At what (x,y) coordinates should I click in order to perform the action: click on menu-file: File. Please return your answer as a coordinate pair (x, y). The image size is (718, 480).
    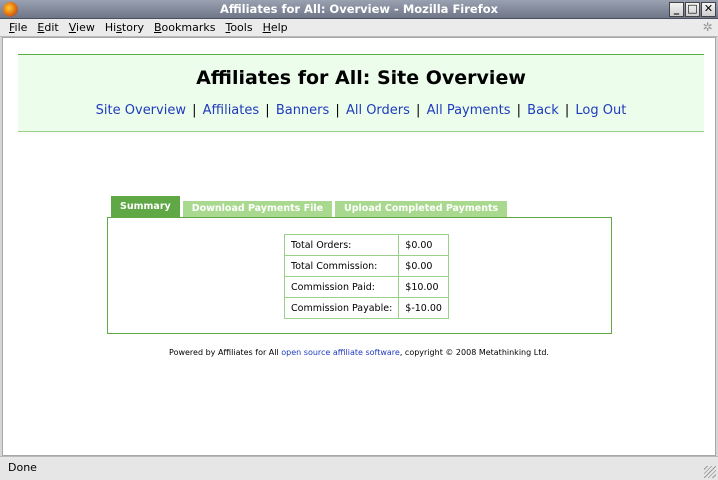
    Looking at the image, I should click on (18, 27).